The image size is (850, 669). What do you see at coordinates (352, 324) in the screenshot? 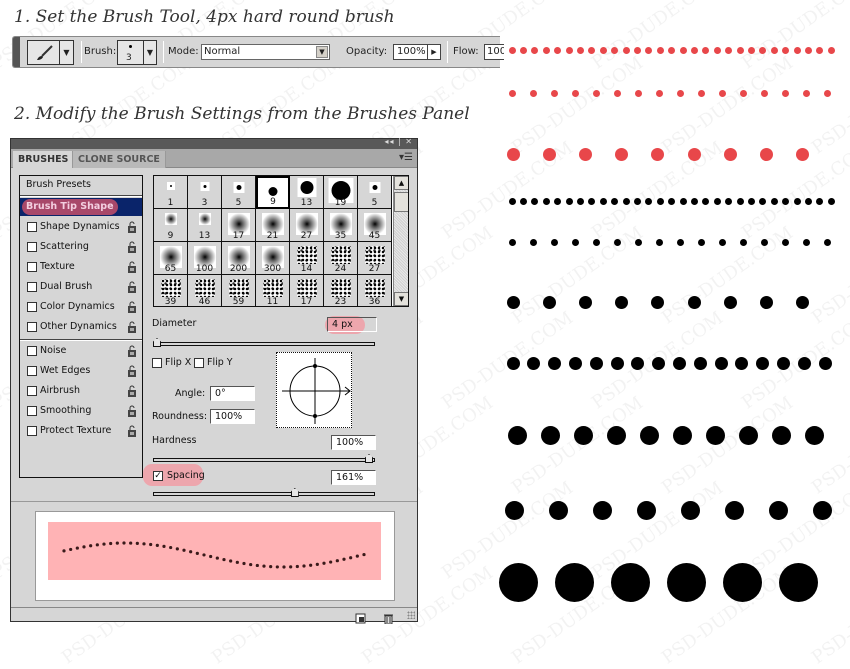
I see `diameter-field: 4 px` at bounding box center [352, 324].